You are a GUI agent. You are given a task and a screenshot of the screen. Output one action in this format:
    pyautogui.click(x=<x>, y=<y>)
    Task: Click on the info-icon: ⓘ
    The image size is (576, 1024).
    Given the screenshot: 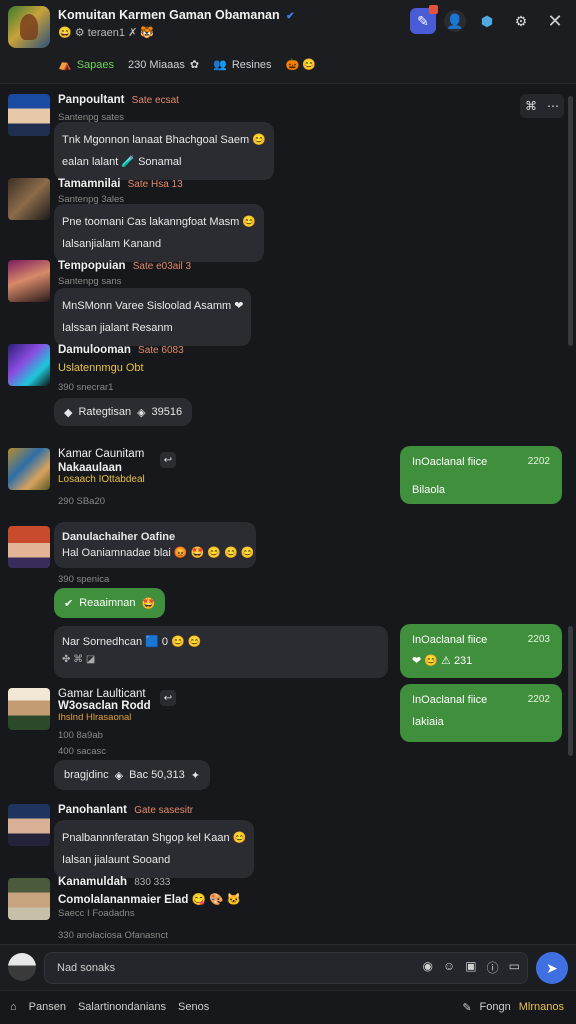 What is the action you would take?
    pyautogui.click(x=493, y=967)
    